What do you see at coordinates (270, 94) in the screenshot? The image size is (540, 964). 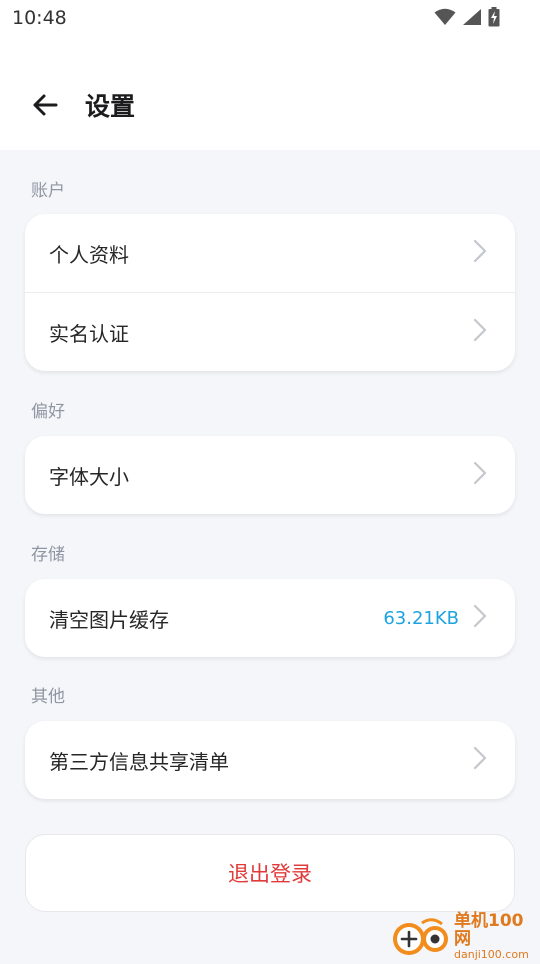 I see `app-header: 设置` at bounding box center [270, 94].